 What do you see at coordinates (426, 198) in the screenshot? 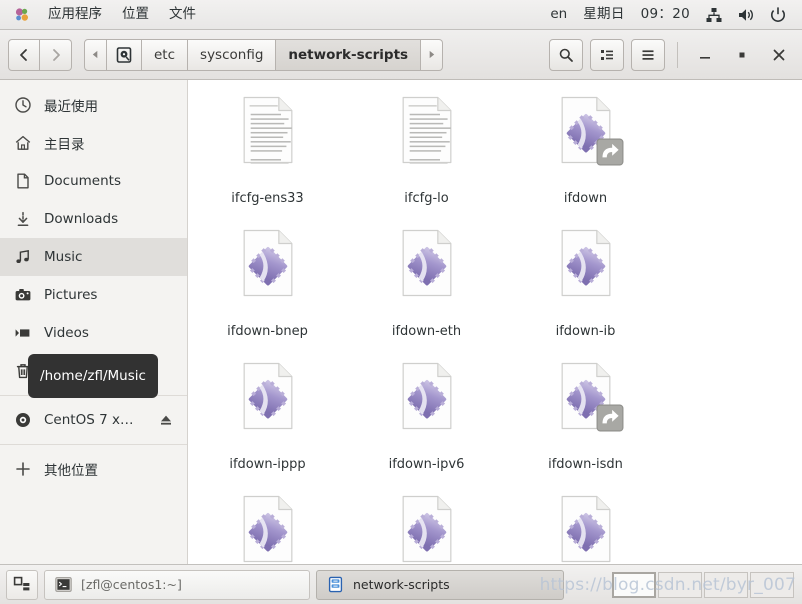
I see `file-name-label: ifcfg-lo` at bounding box center [426, 198].